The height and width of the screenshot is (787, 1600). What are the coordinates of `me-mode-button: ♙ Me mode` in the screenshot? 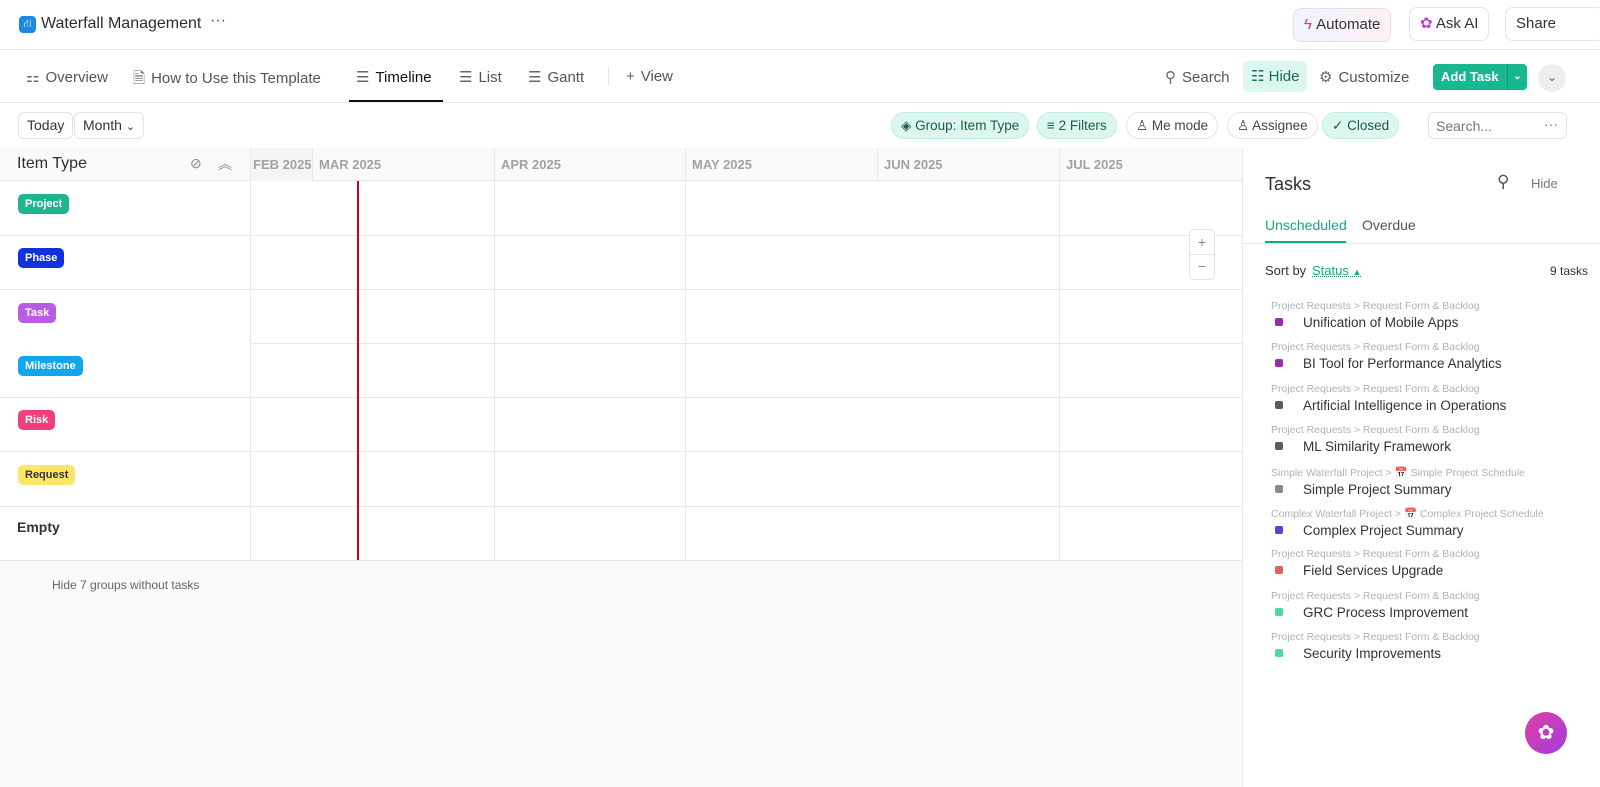 It's located at (1172, 125).